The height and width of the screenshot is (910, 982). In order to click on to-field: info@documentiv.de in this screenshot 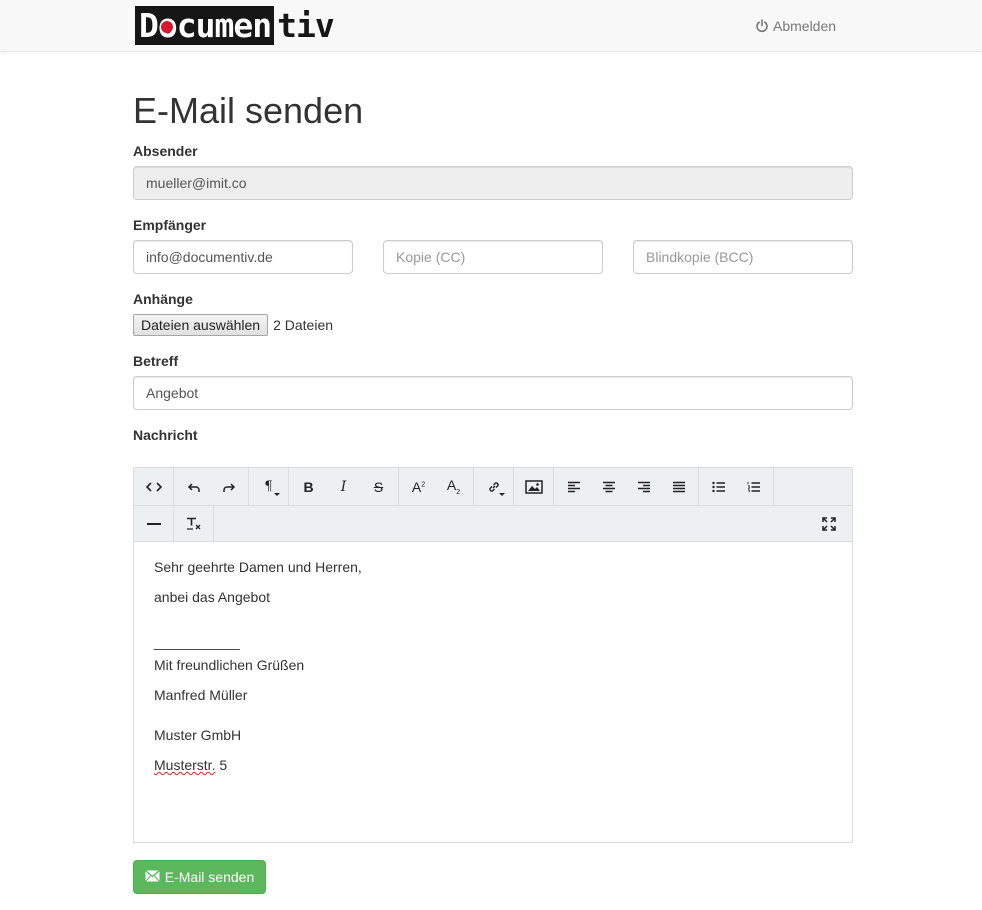, I will do `click(243, 257)`.